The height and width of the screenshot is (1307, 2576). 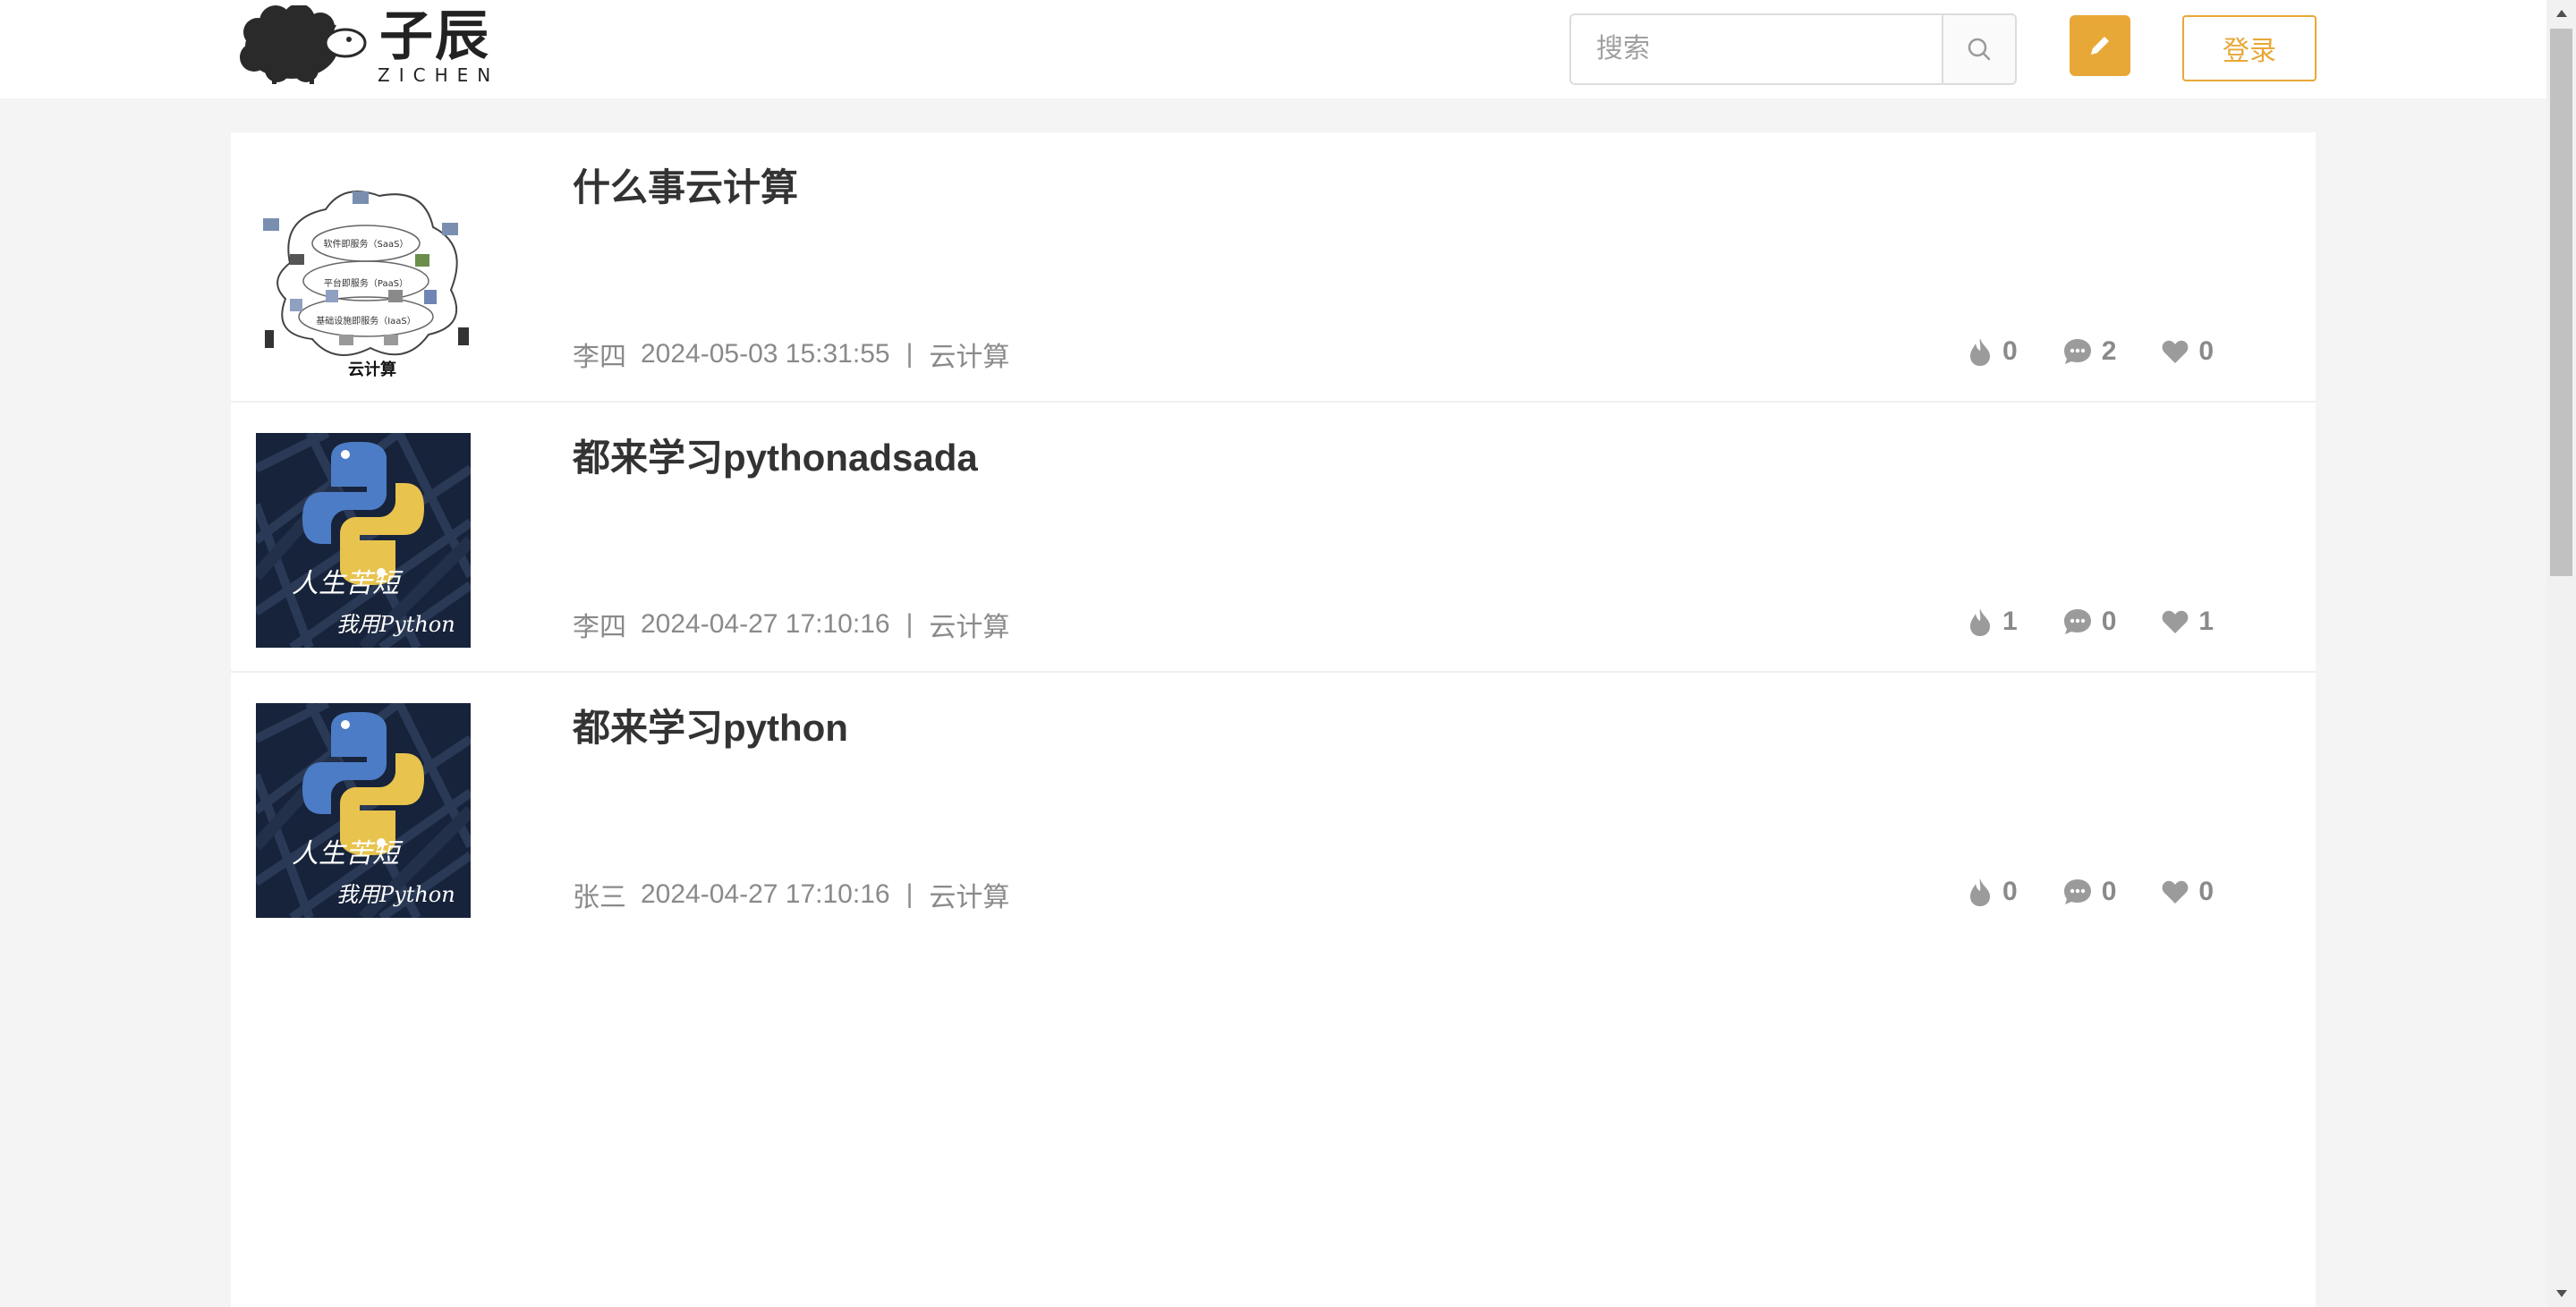 What do you see at coordinates (2561, 1293) in the screenshot?
I see `scroll-down-arrow-icon` at bounding box center [2561, 1293].